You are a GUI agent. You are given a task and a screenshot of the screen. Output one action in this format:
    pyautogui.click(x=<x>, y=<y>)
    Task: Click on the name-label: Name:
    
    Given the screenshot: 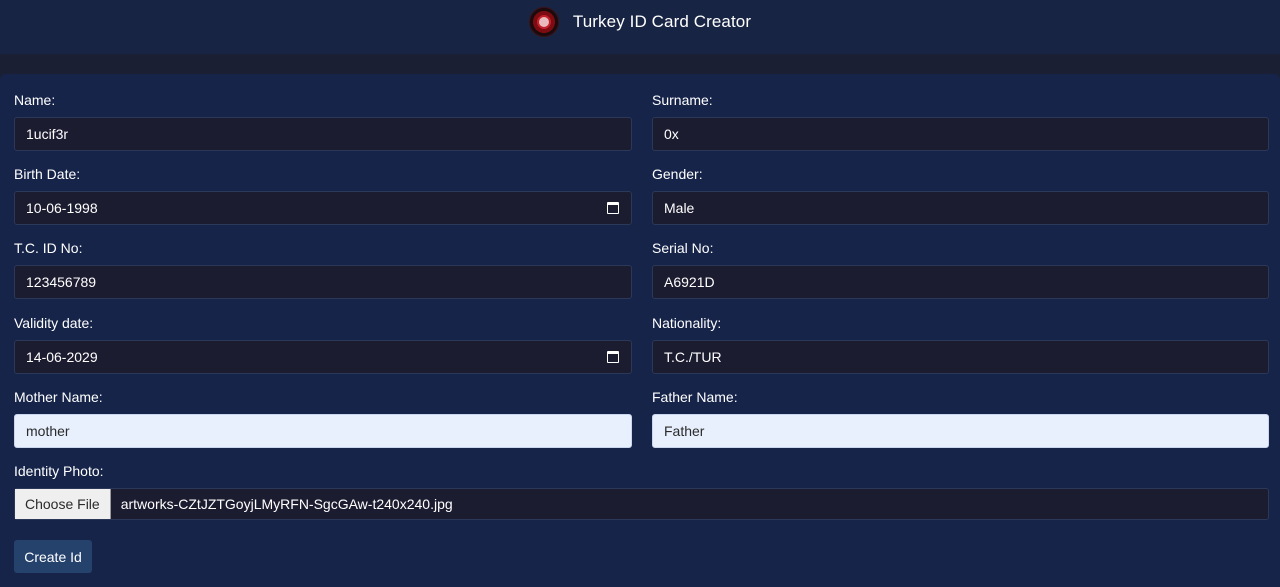 What is the action you would take?
    pyautogui.click(x=35, y=100)
    